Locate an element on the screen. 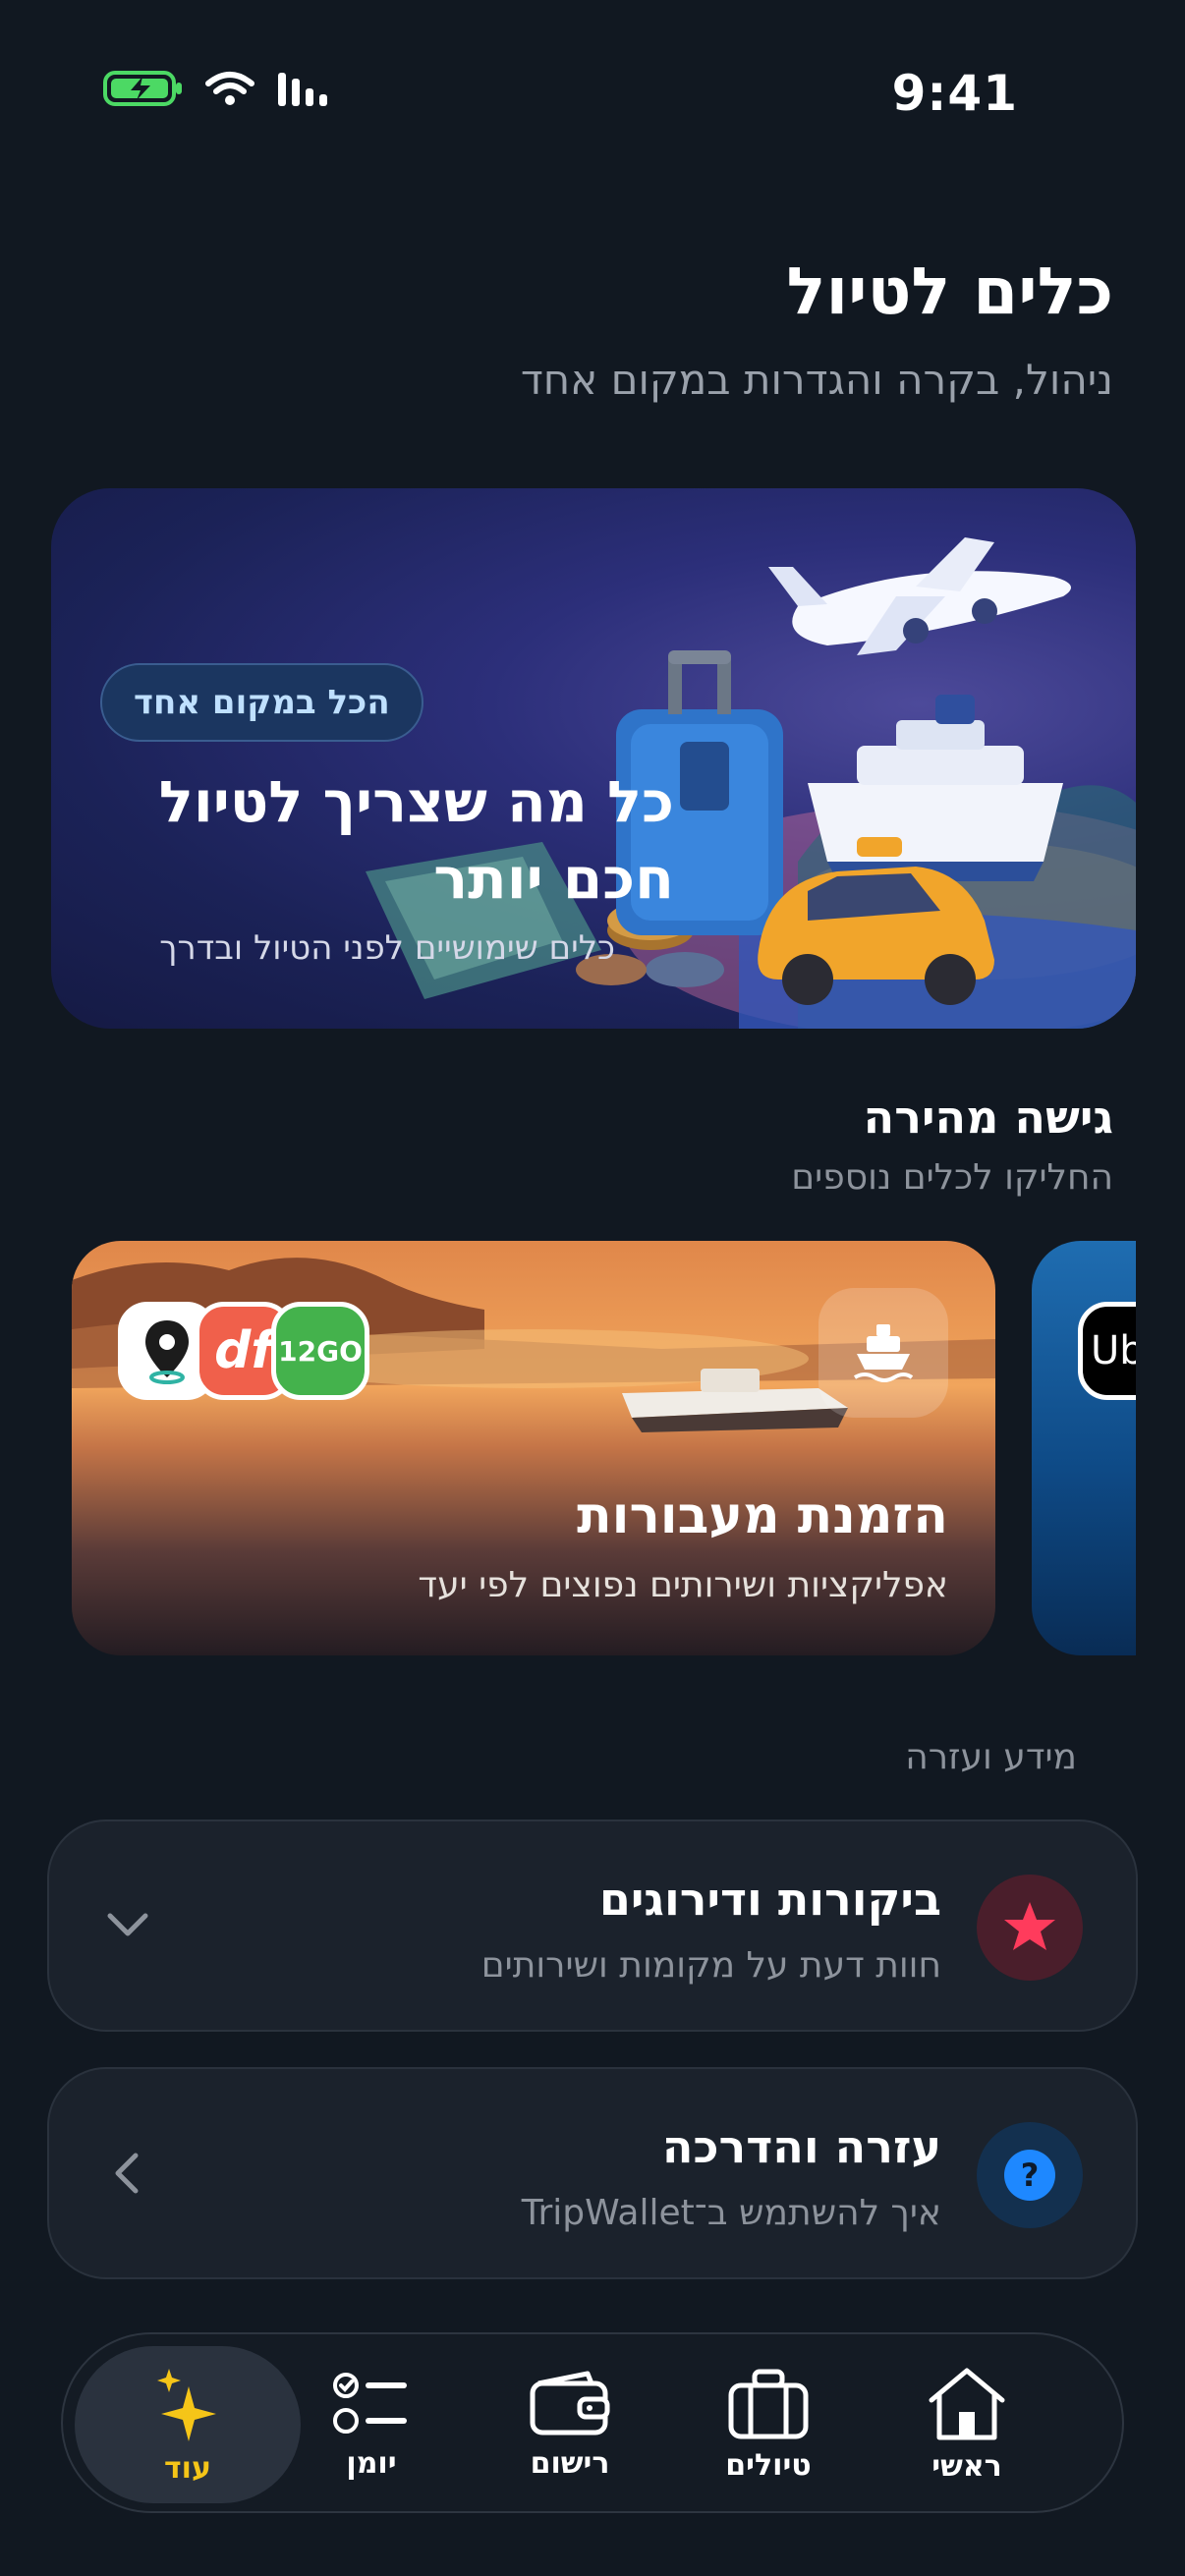  help-icon: ? is located at coordinates (1030, 2175).